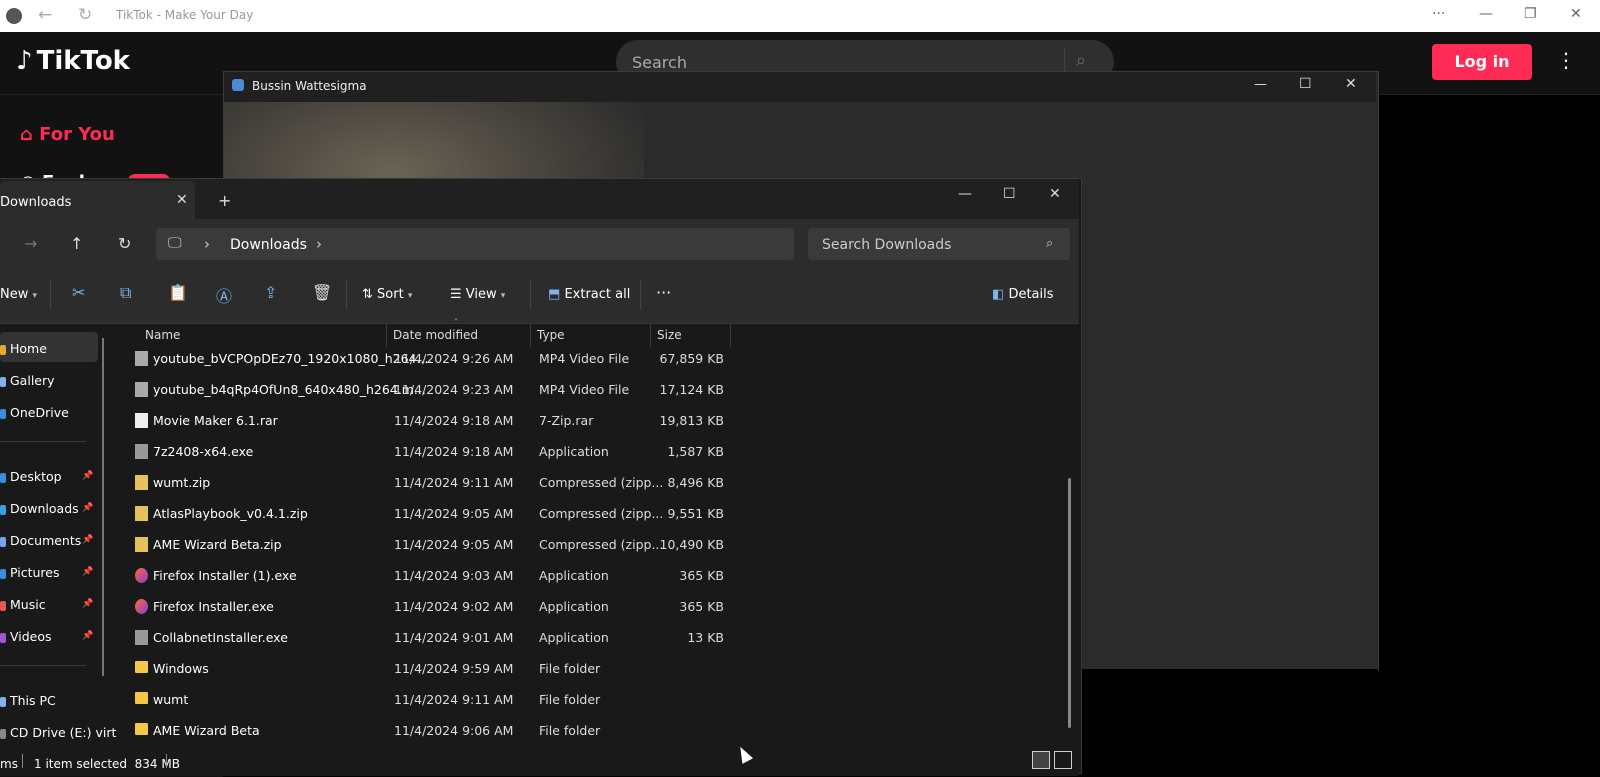 This screenshot has height=777, width=1600. What do you see at coordinates (663, 292) in the screenshot?
I see `more-options-button: ···` at bounding box center [663, 292].